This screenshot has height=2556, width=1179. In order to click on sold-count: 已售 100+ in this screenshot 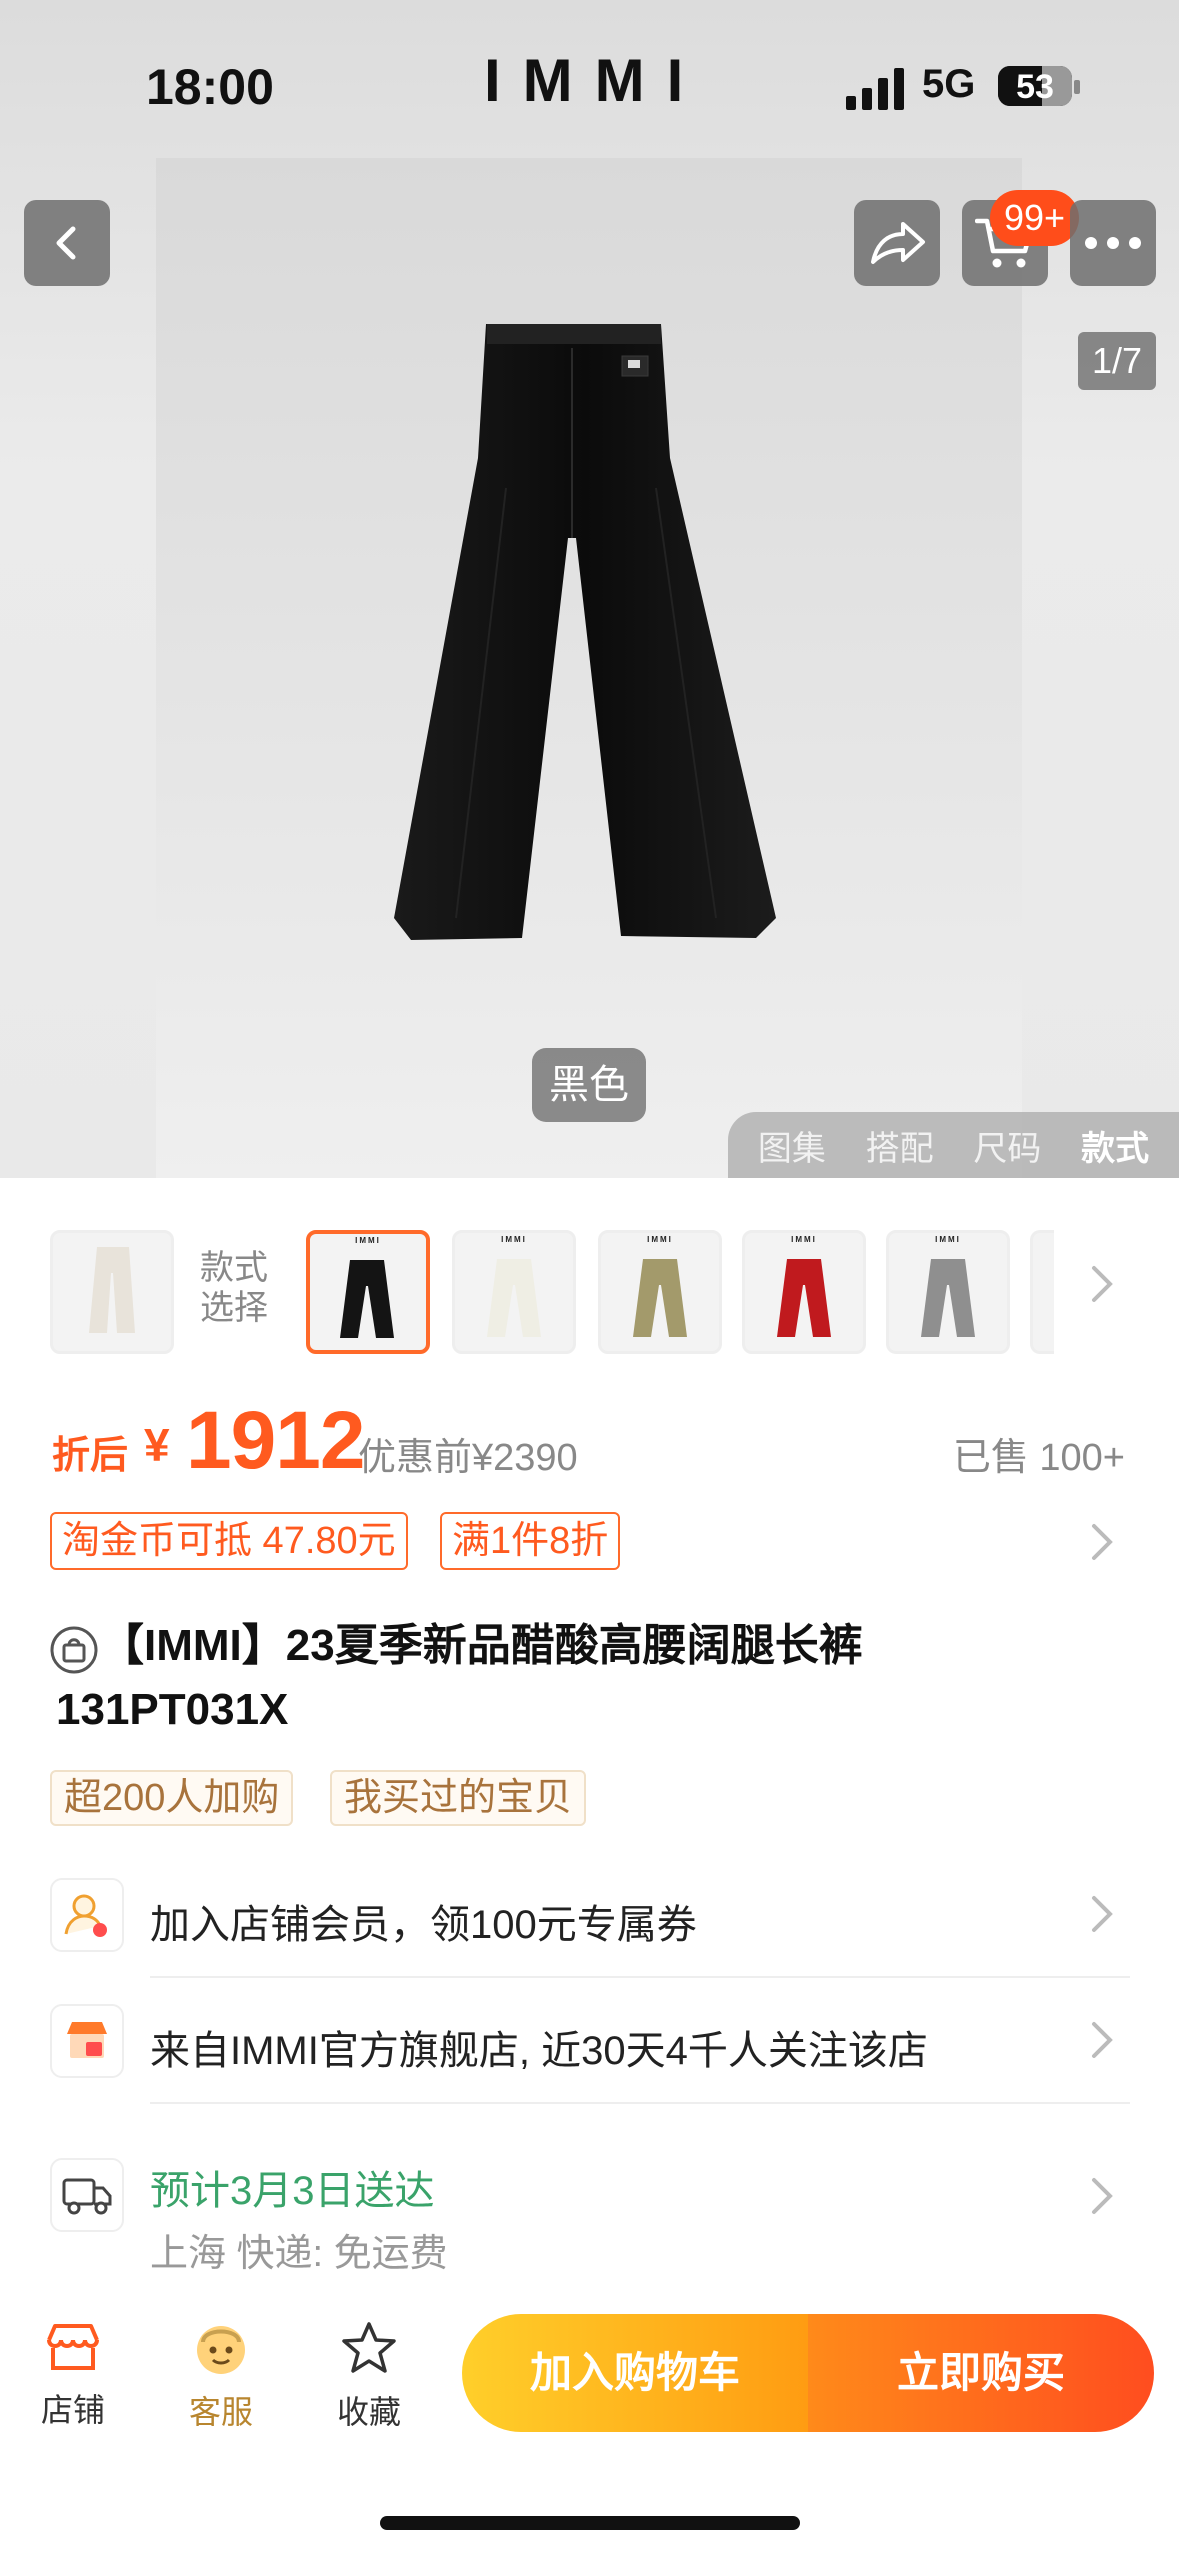, I will do `click(1038, 1458)`.